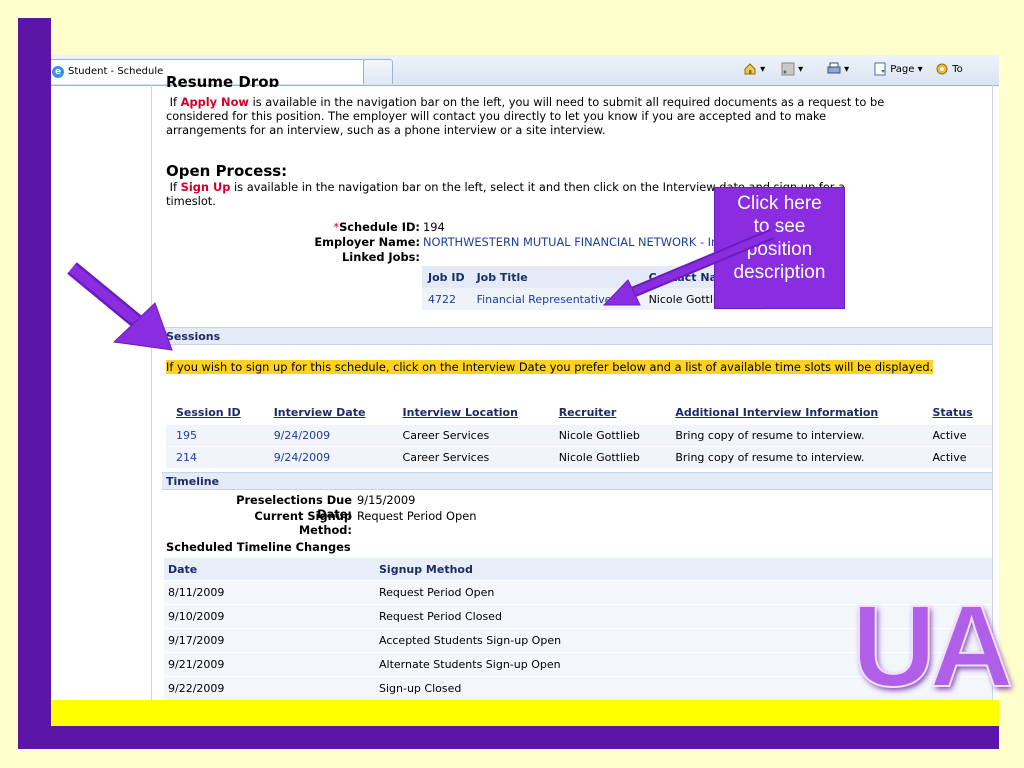 The width and height of the screenshot is (1024, 768). I want to click on arrow-to-job-title, so click(688, 267).